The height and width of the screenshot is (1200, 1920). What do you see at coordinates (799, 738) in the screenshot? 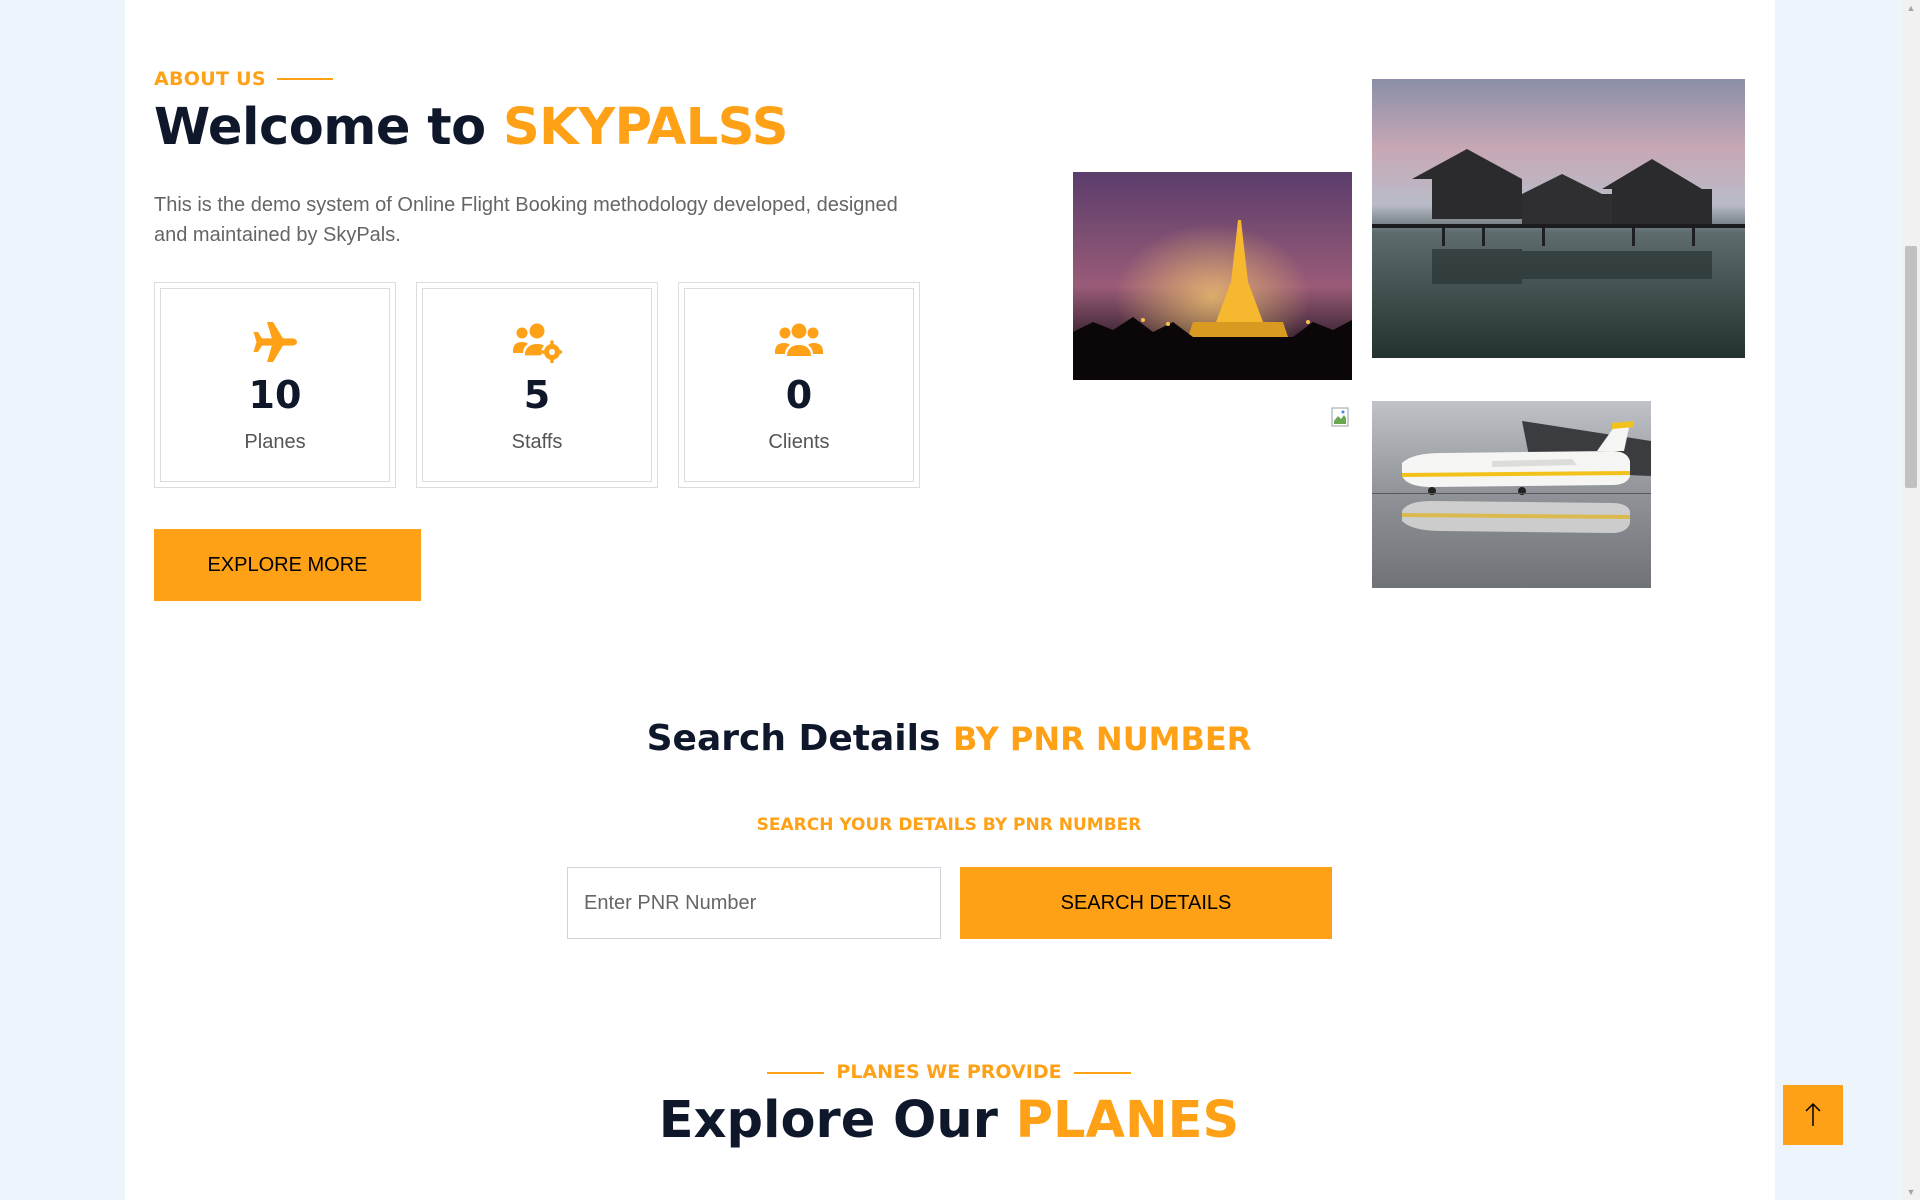
I see `search-title-prefix: Search Details` at bounding box center [799, 738].